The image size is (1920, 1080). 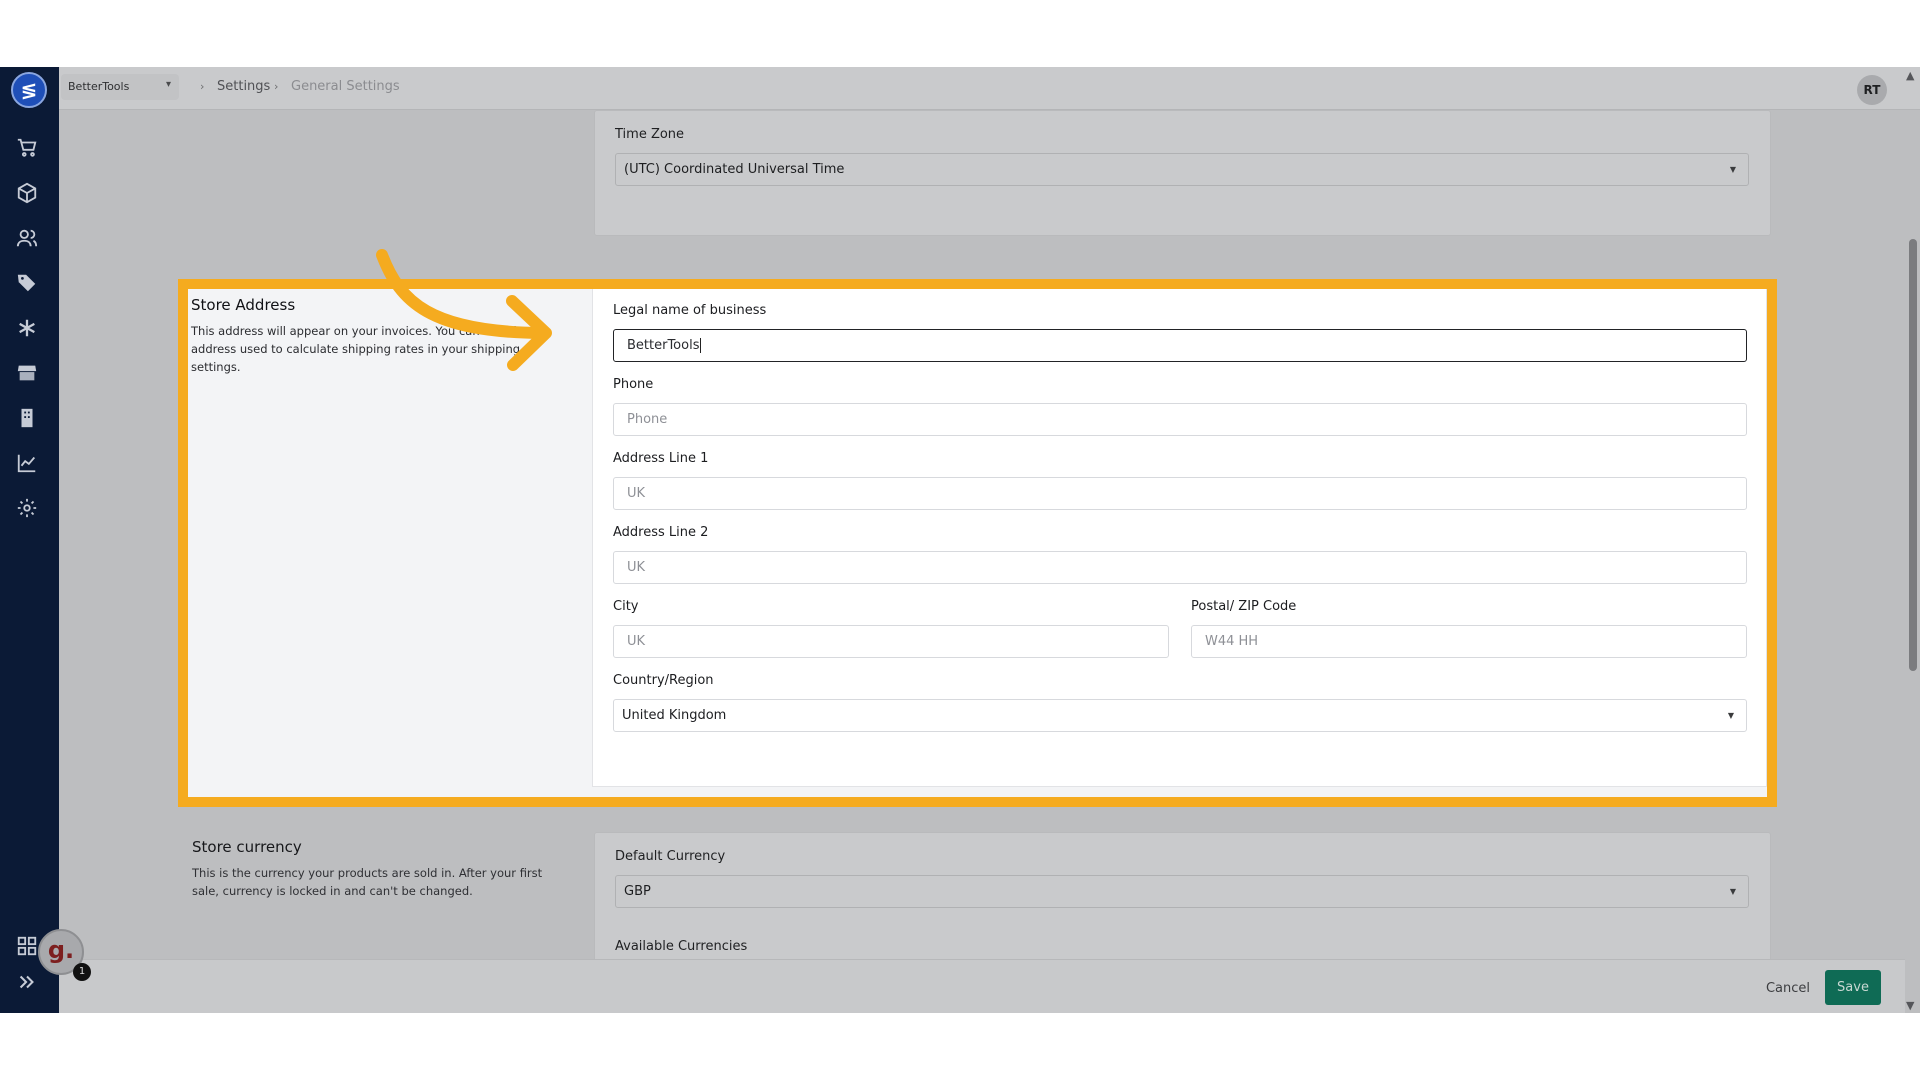 What do you see at coordinates (99, 86) in the screenshot?
I see `store-name: BetterTools` at bounding box center [99, 86].